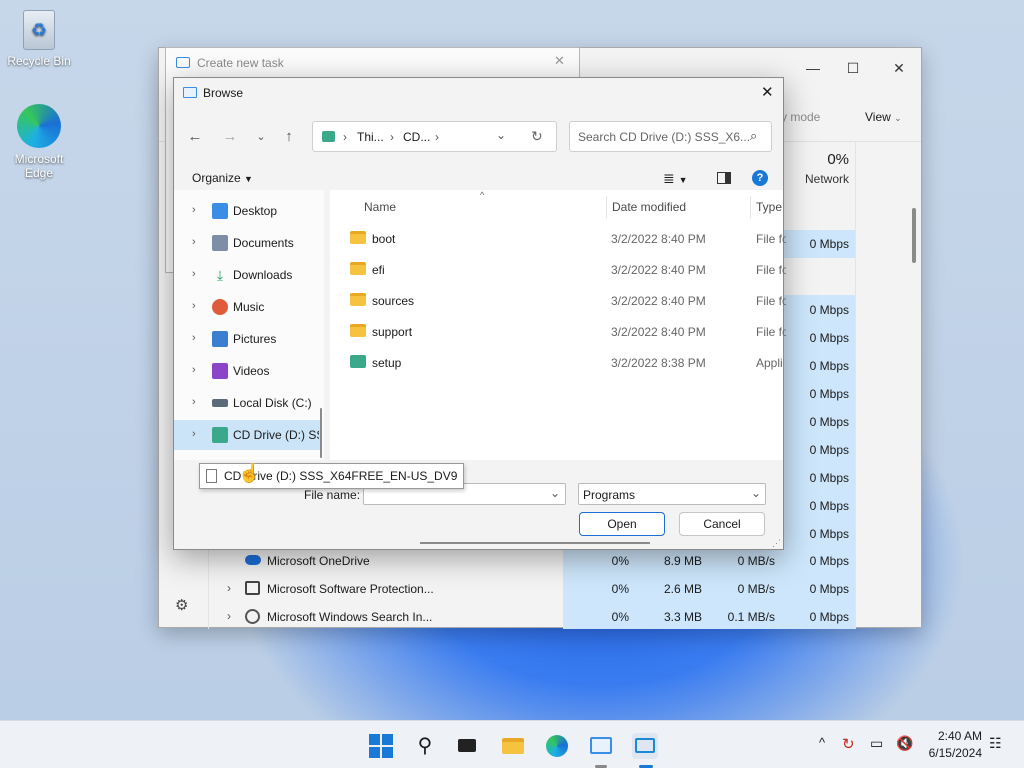  What do you see at coordinates (952, 736) in the screenshot?
I see `clock-time: 2:40 AM` at bounding box center [952, 736].